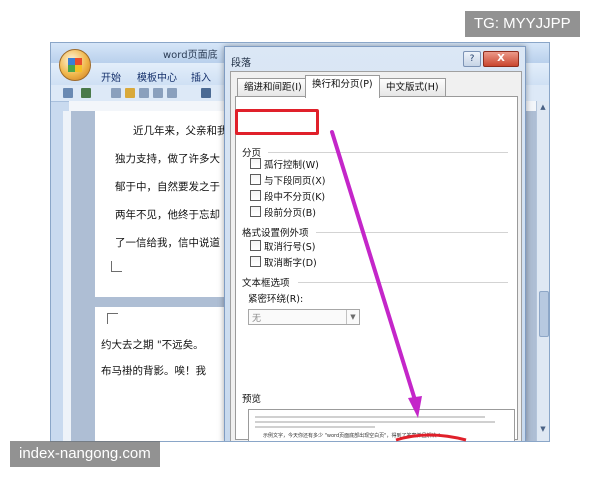 This screenshot has width=600, height=480. What do you see at coordinates (381, 425) in the screenshot?
I see `preview-box: 示例文字，今天你还有多少 "word页面底部出现空白页"，得到了答案并且解决 !` at bounding box center [381, 425].